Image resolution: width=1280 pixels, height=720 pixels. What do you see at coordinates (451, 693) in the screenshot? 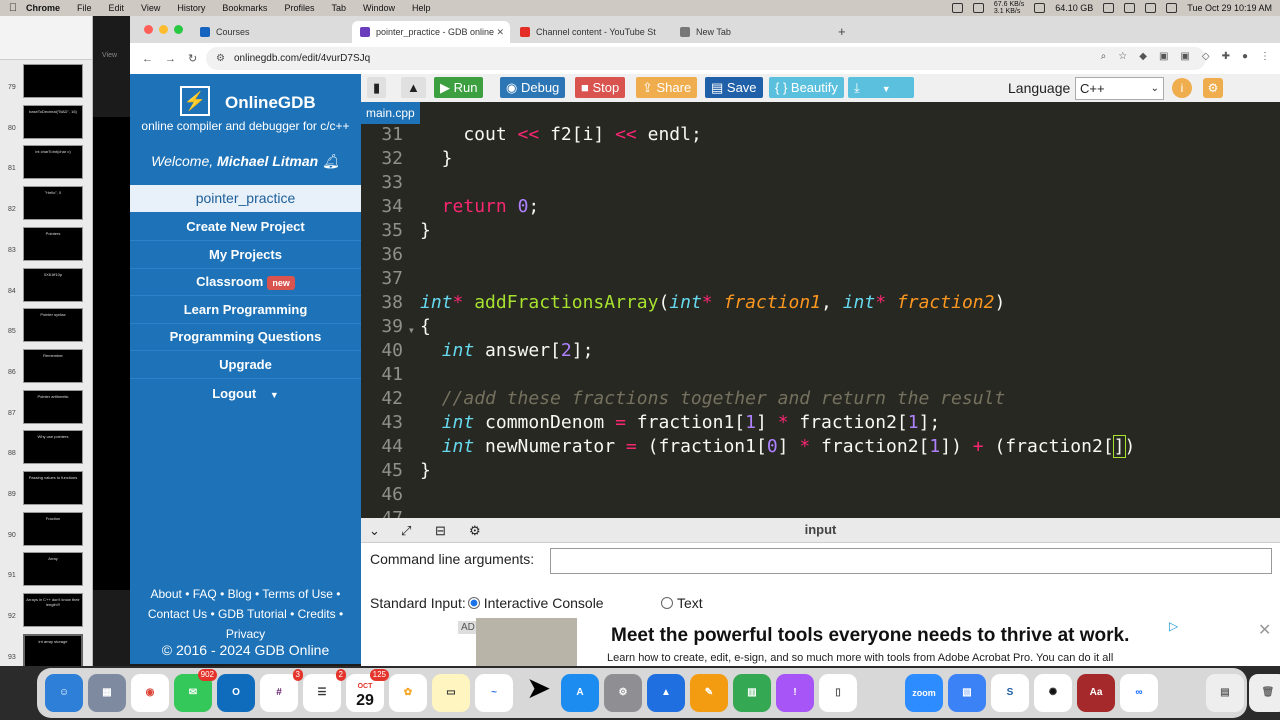
I see `notes-icon: ▭` at bounding box center [451, 693].